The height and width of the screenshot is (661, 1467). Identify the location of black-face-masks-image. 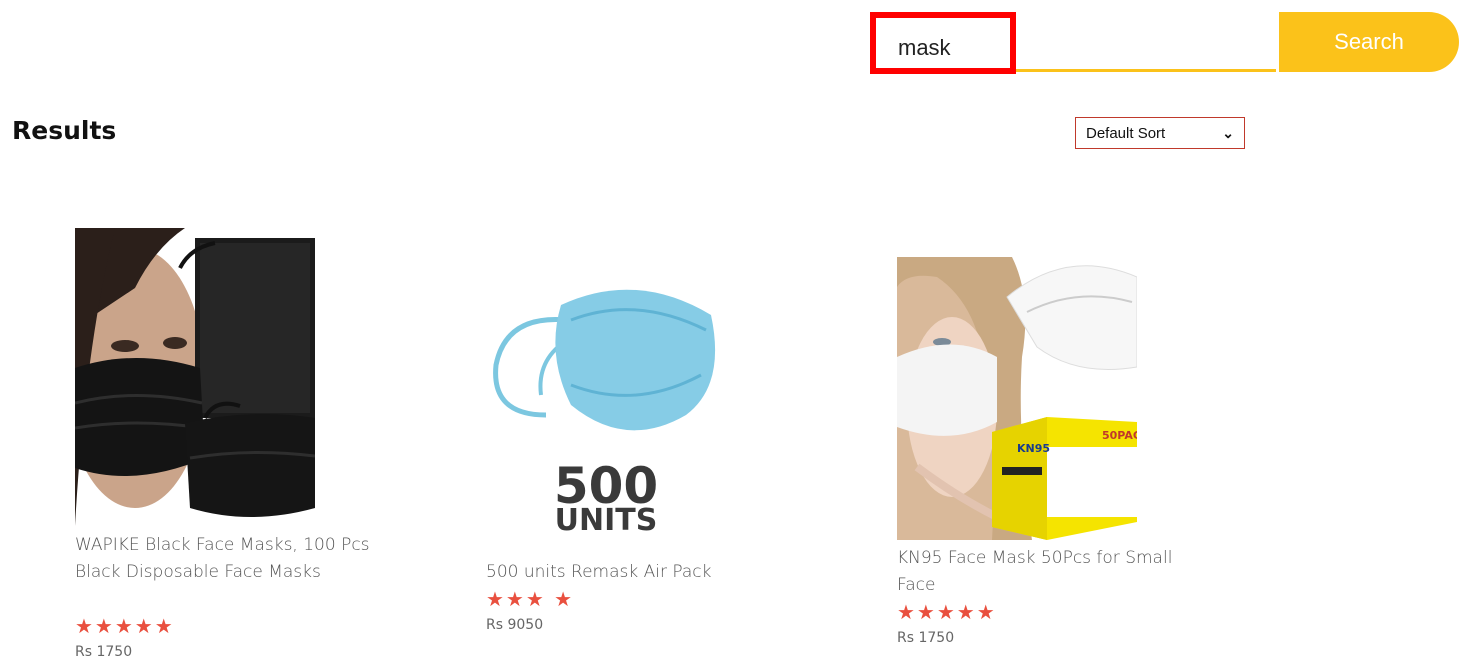
(195, 377).